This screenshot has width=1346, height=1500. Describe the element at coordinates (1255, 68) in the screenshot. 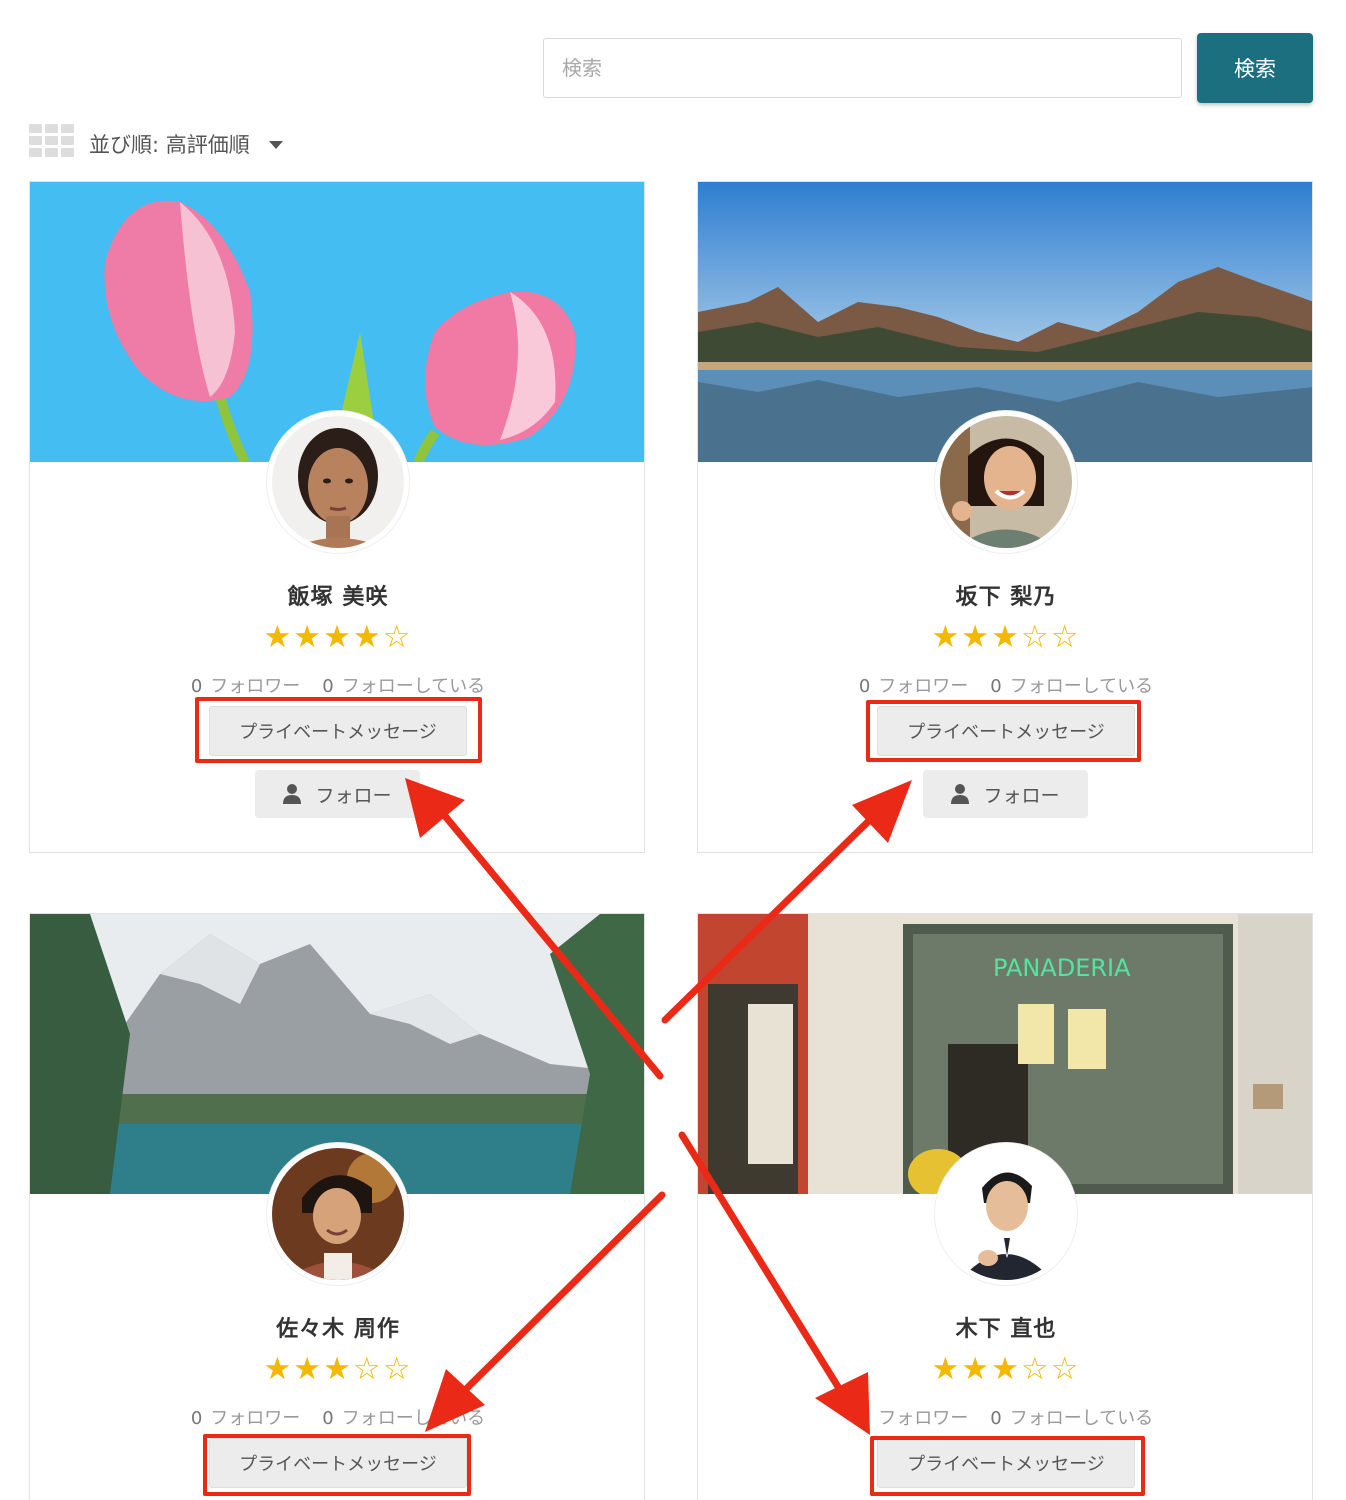

I see `search-button: 検索` at that location.